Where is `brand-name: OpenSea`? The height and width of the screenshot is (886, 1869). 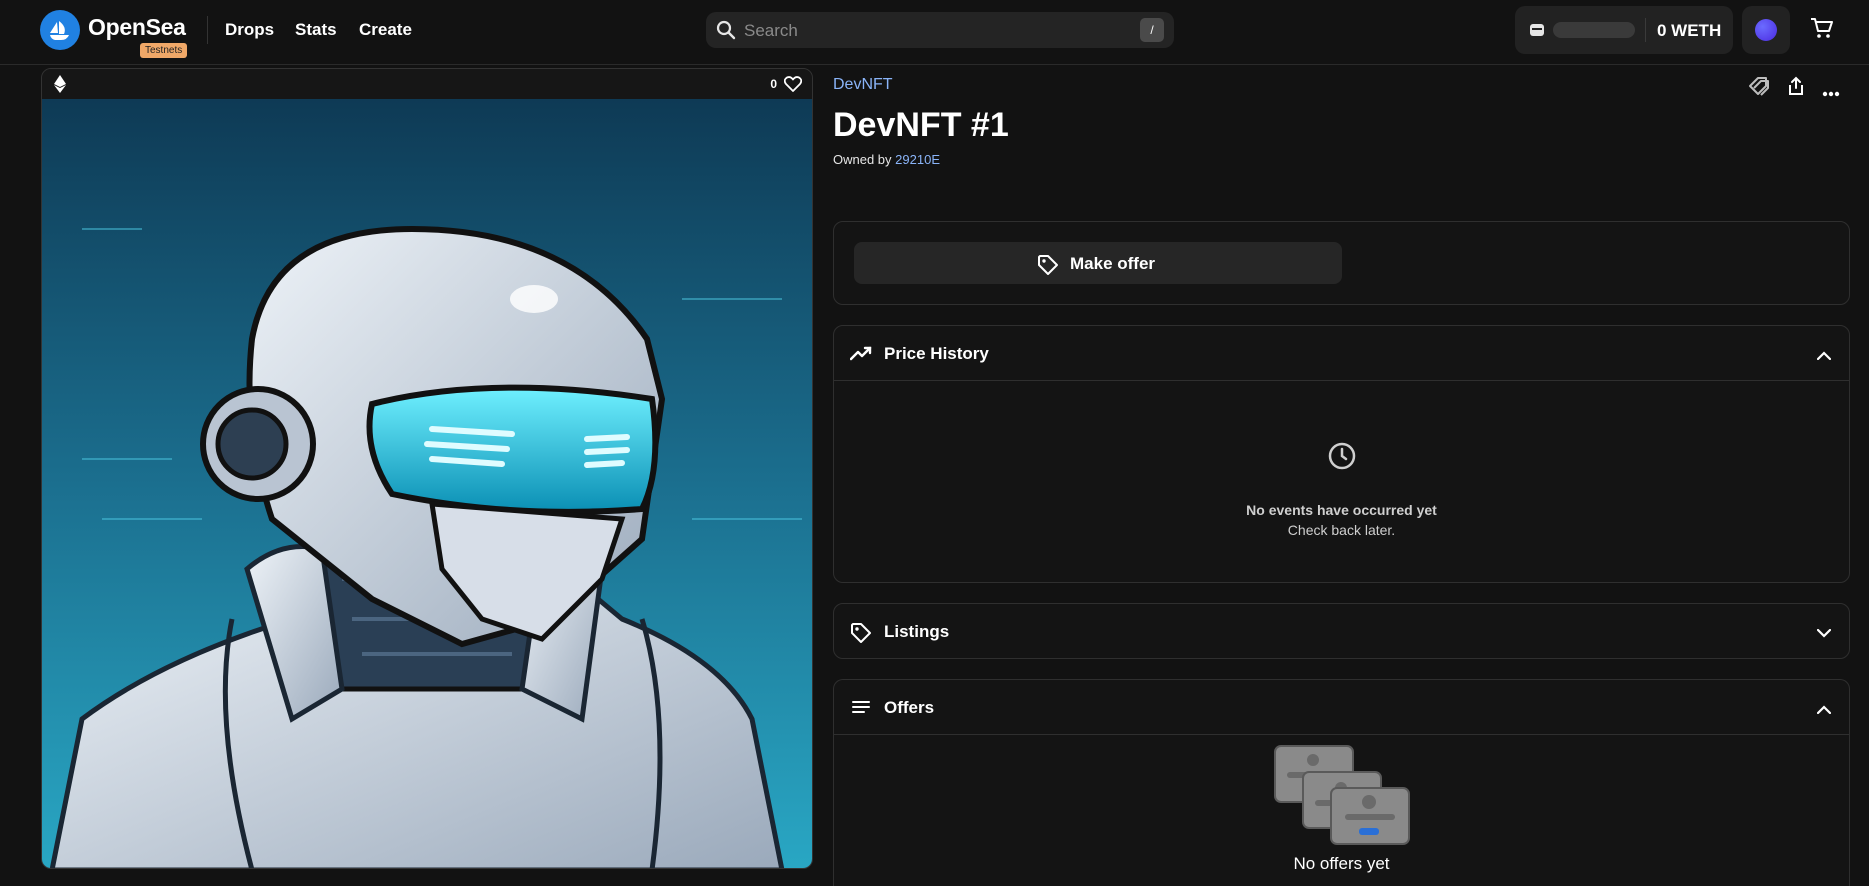
brand-name: OpenSea is located at coordinates (137, 27).